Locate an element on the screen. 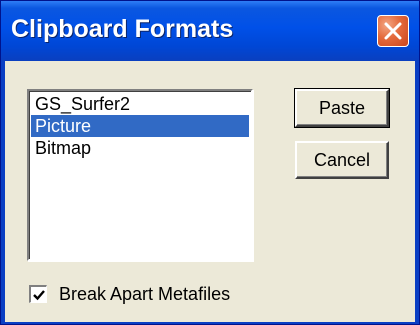  break-apart-checkbox is located at coordinates (38, 294).